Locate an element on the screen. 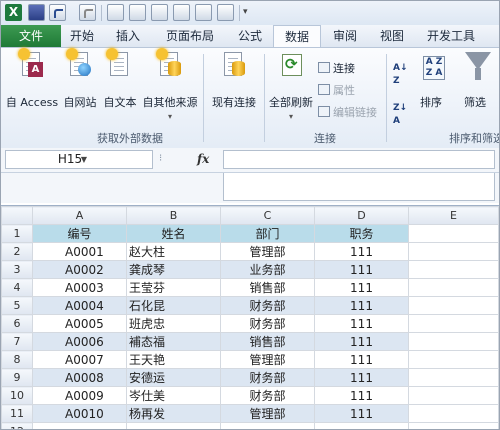  row-header: 11 is located at coordinates (17, 413).